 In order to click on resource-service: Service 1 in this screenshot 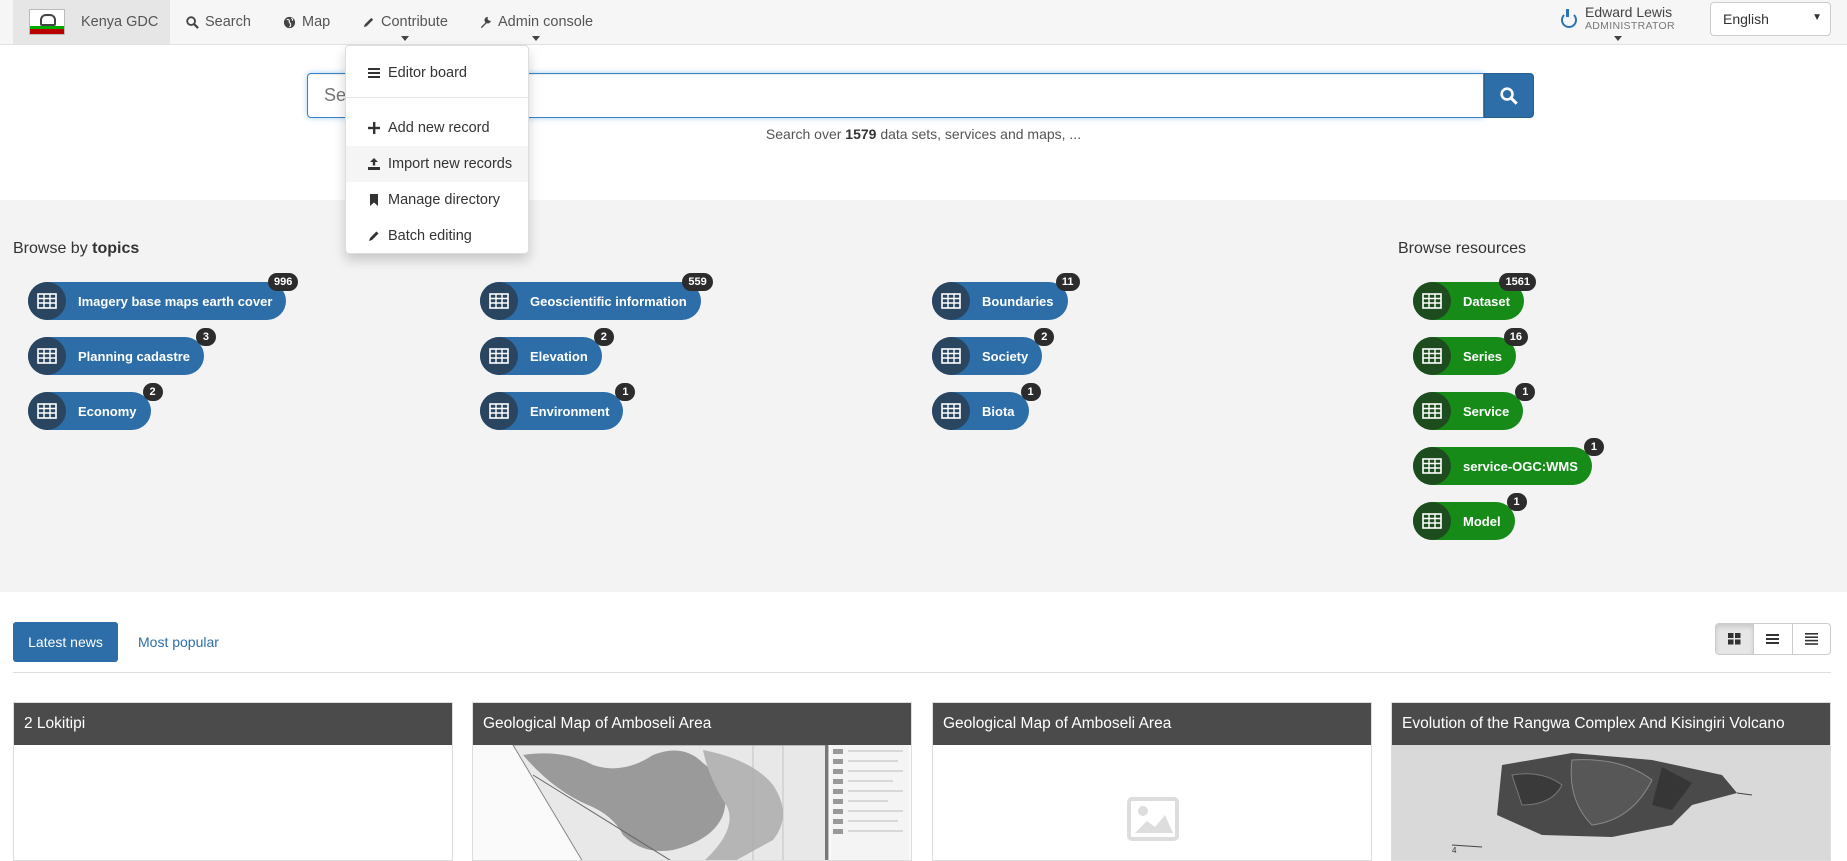, I will do `click(1474, 406)`.